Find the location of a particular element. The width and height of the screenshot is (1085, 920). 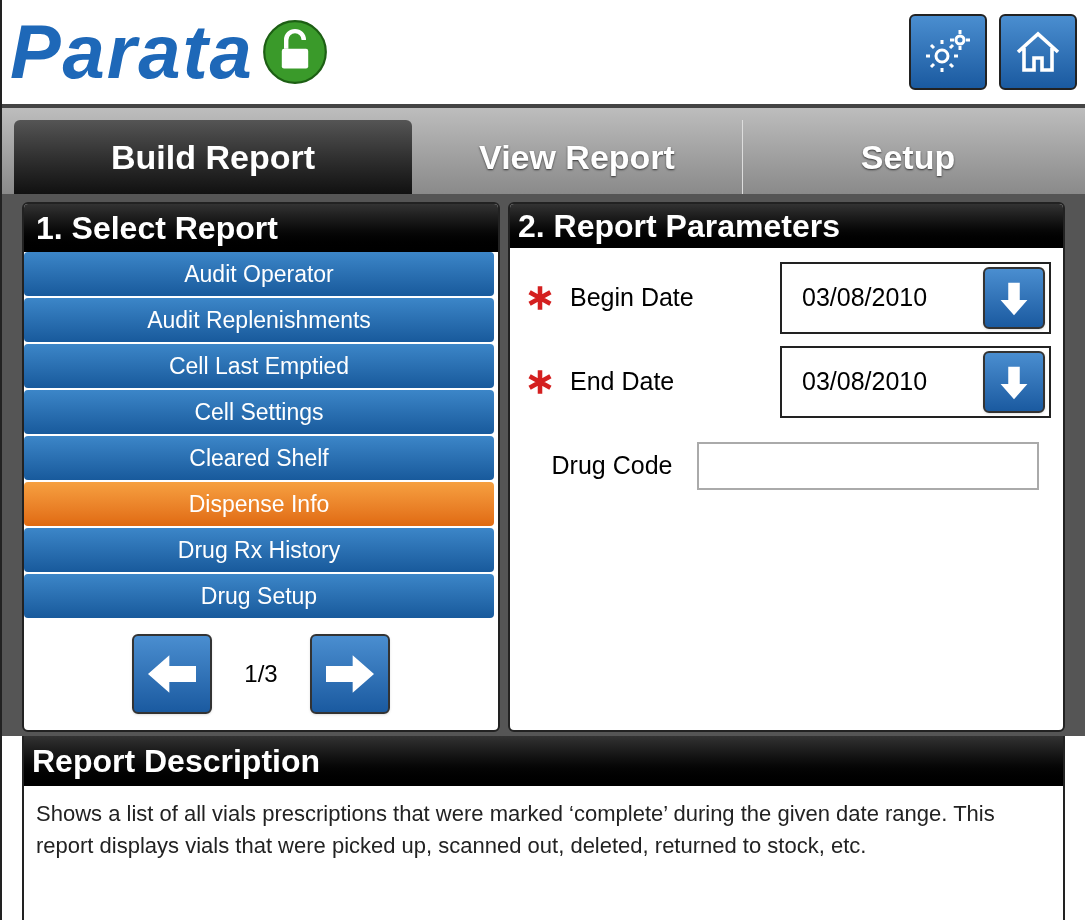

report-item: Cell Settings is located at coordinates (259, 412).